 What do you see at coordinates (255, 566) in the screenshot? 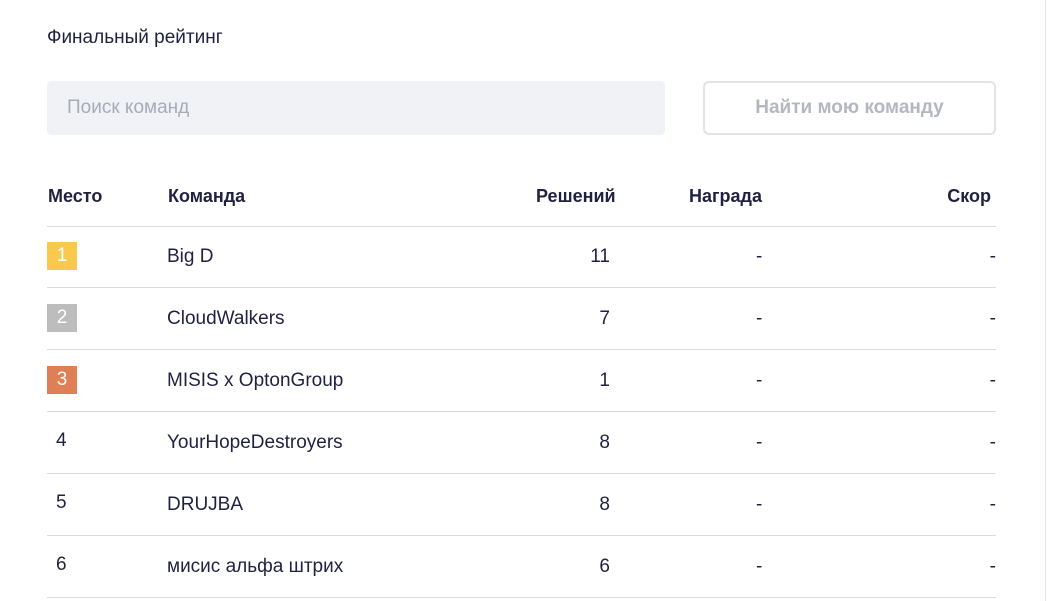
I see `team-name: мисис альфа штрих` at bounding box center [255, 566].